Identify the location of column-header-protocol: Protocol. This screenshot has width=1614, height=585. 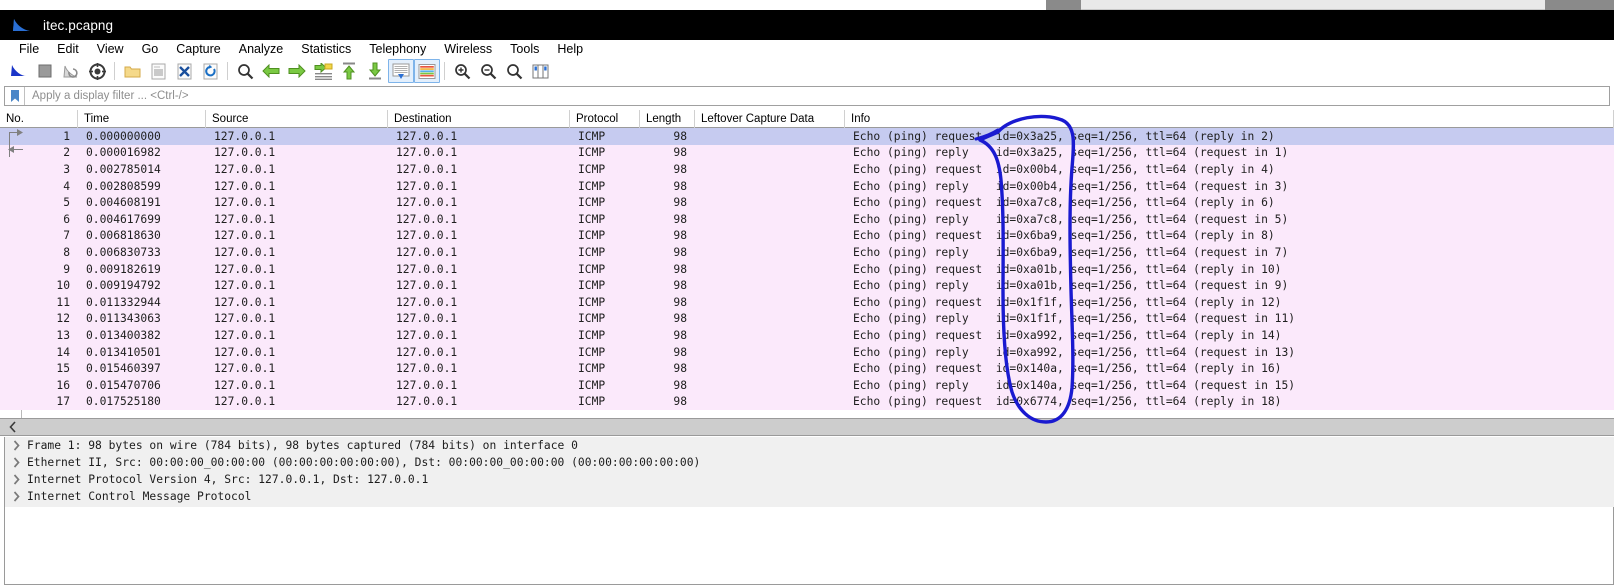
(605, 119).